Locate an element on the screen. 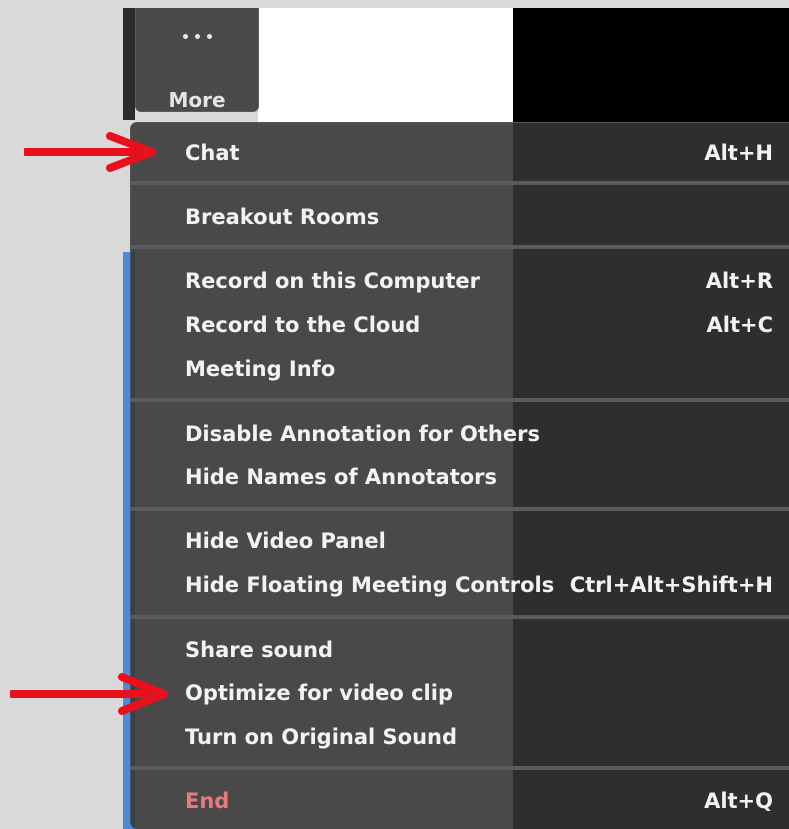 The height and width of the screenshot is (829, 789). menu-item-shortcut: Alt+Q is located at coordinates (738, 801).